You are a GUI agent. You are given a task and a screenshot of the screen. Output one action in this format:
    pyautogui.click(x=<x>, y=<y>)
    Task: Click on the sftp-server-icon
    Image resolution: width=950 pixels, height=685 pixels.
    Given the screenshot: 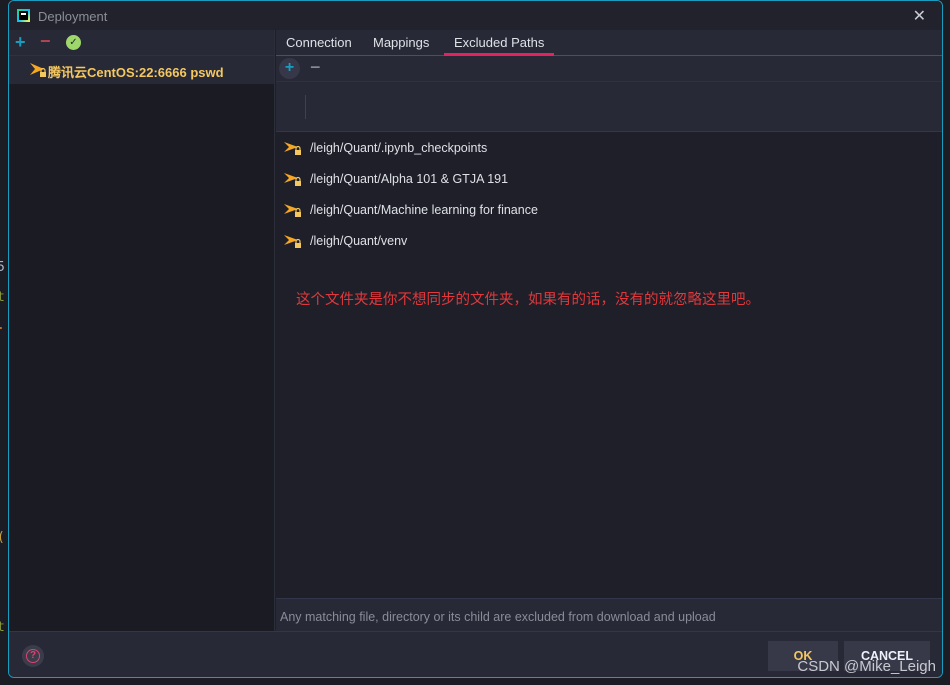 What is the action you would take?
    pyautogui.click(x=38, y=72)
    